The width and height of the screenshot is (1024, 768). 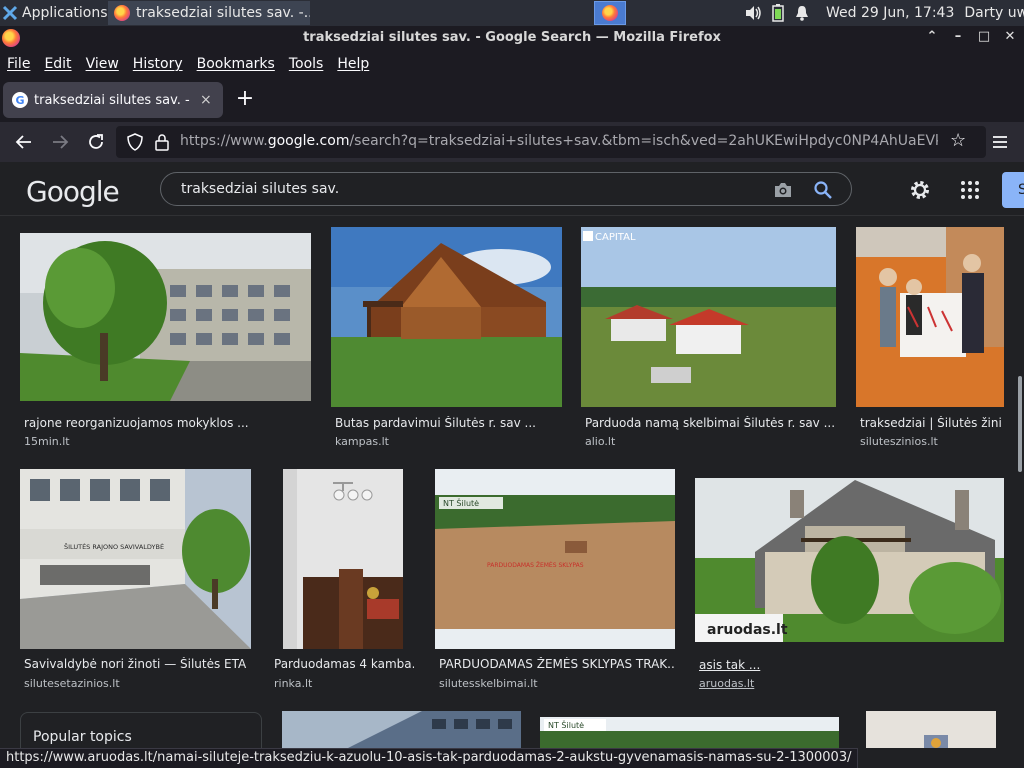 I want to click on firefox-icon, so click(x=122, y=13).